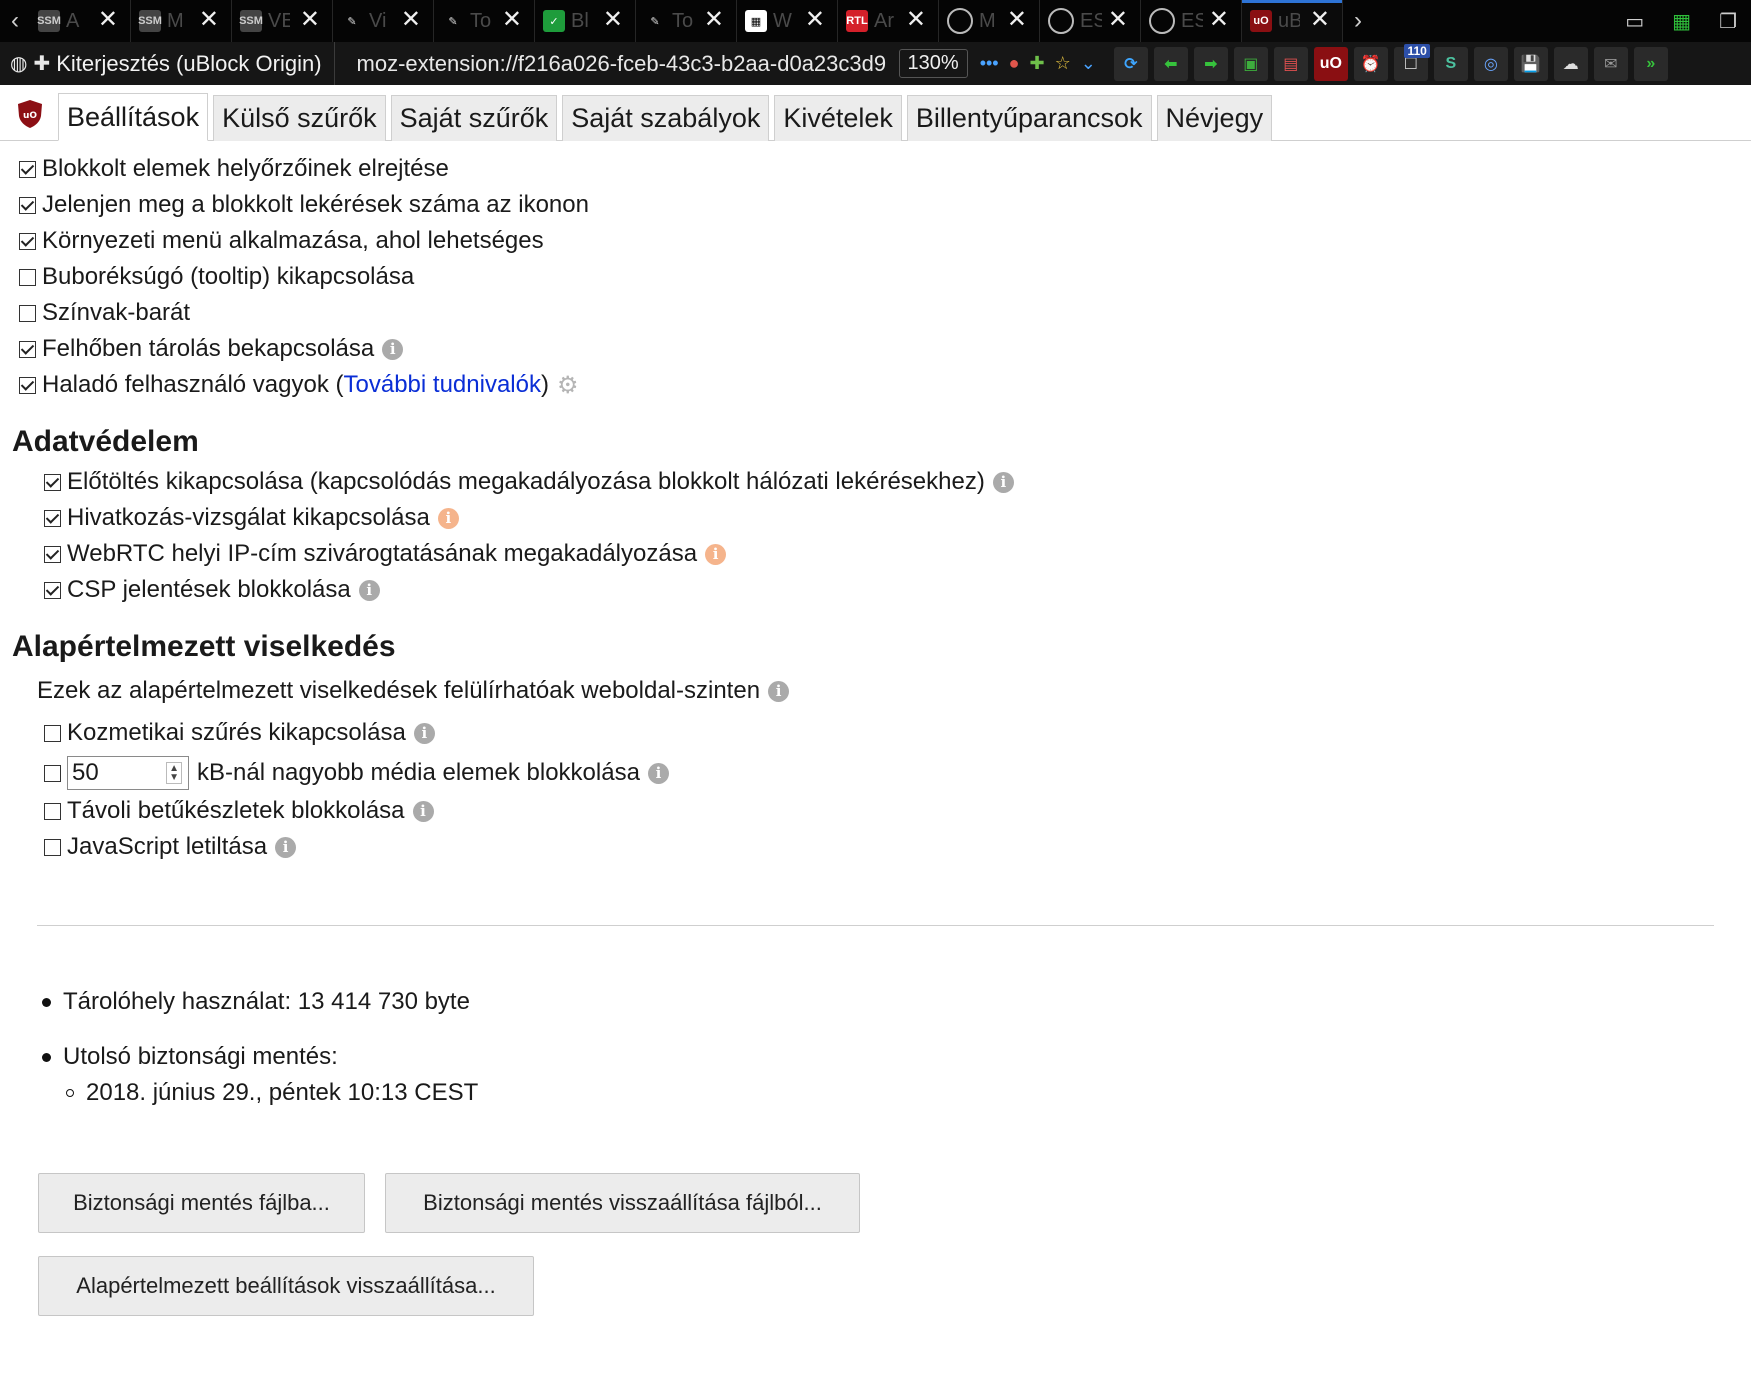 The image size is (1751, 1377). What do you see at coordinates (181, 21) in the screenshot?
I see `browser-tab: SSM M ✕` at bounding box center [181, 21].